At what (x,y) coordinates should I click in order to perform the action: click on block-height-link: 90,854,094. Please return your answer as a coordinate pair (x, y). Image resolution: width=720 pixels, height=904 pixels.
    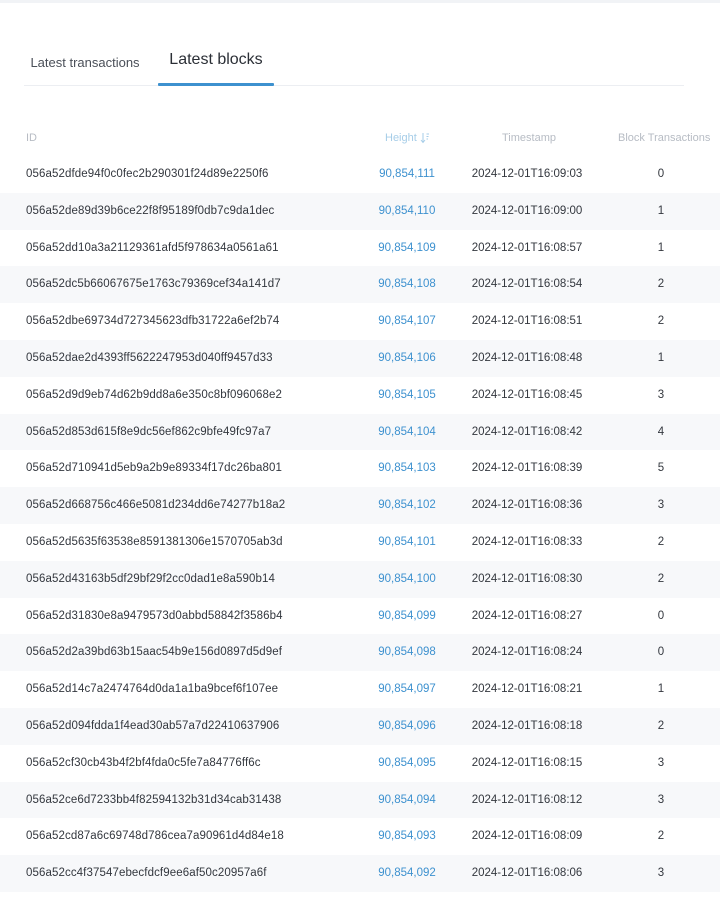
    Looking at the image, I should click on (407, 800).